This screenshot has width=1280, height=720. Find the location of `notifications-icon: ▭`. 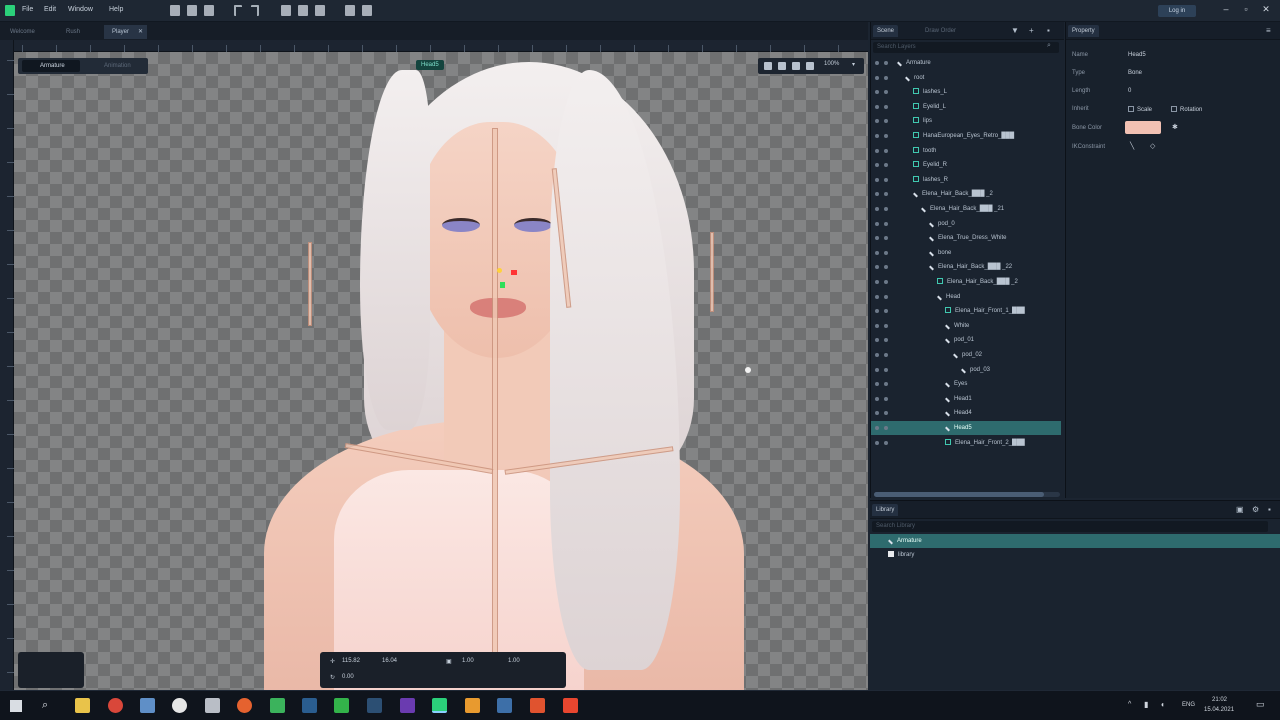

notifications-icon: ▭ is located at coordinates (1260, 704).